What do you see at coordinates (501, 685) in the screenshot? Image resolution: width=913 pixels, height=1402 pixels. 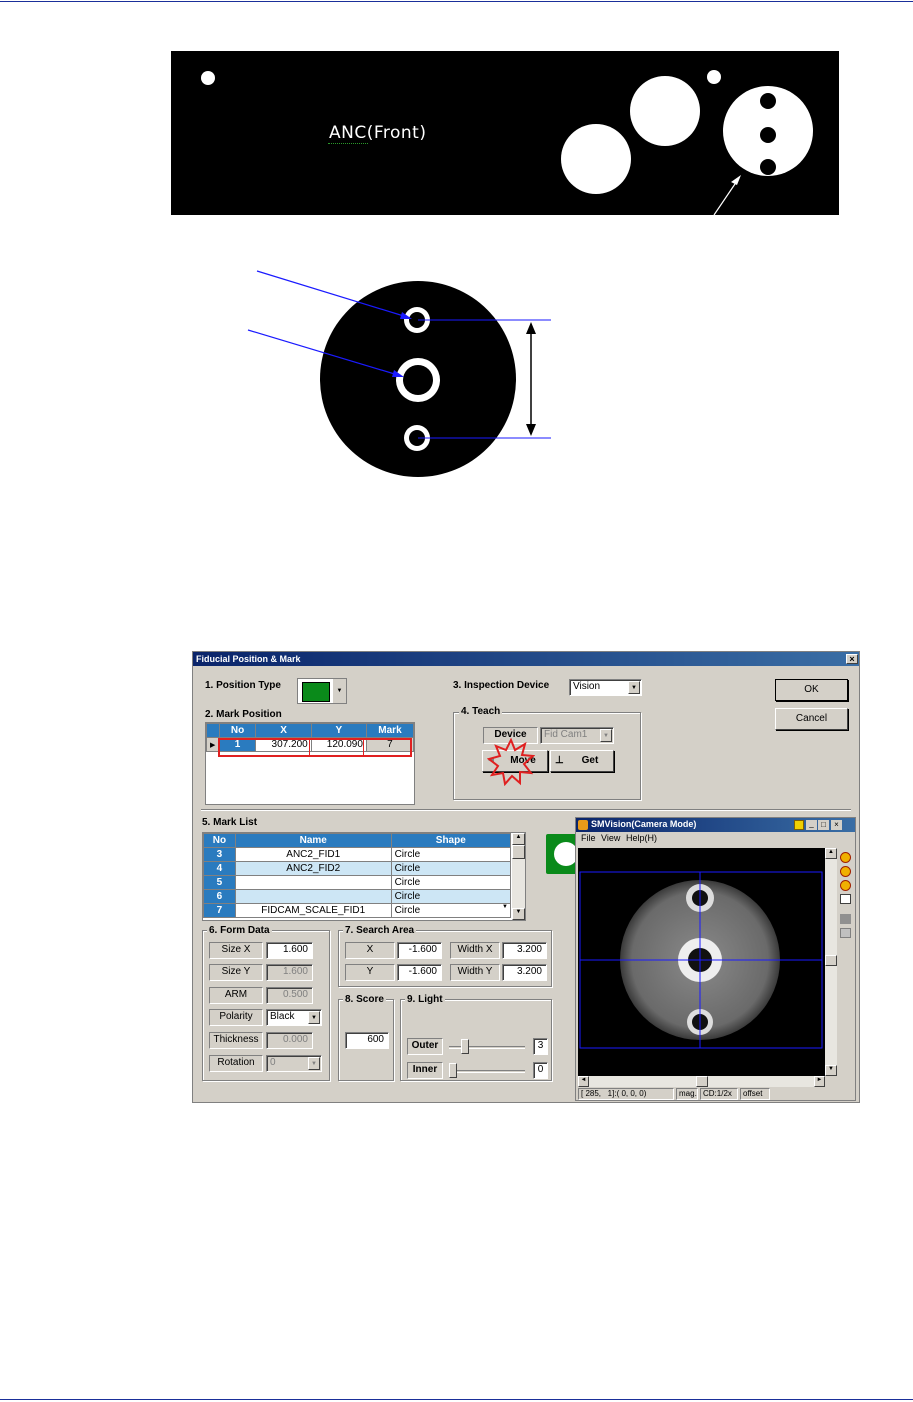 I see `inspection-device-label: 3. Inspection Device` at bounding box center [501, 685].